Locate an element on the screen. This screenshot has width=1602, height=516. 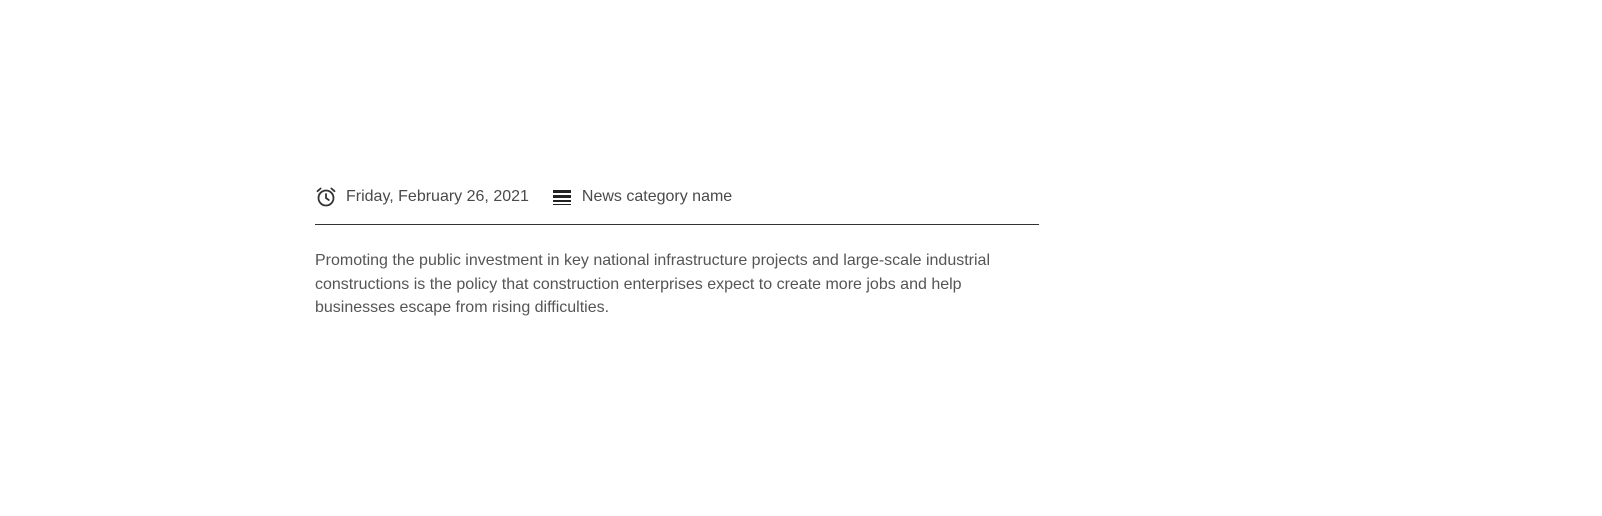
alarm-clock-icon is located at coordinates (326, 197).